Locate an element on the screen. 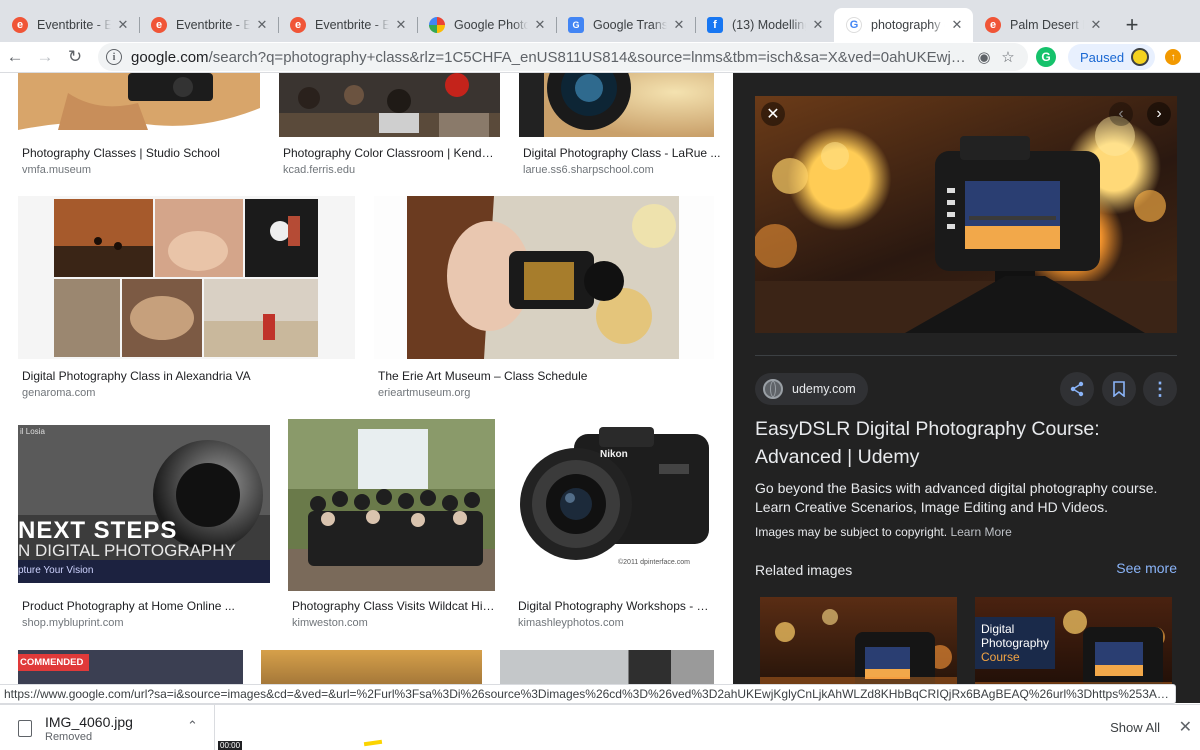 The width and height of the screenshot is (1200, 750). facebook-icon: f is located at coordinates (715, 25).